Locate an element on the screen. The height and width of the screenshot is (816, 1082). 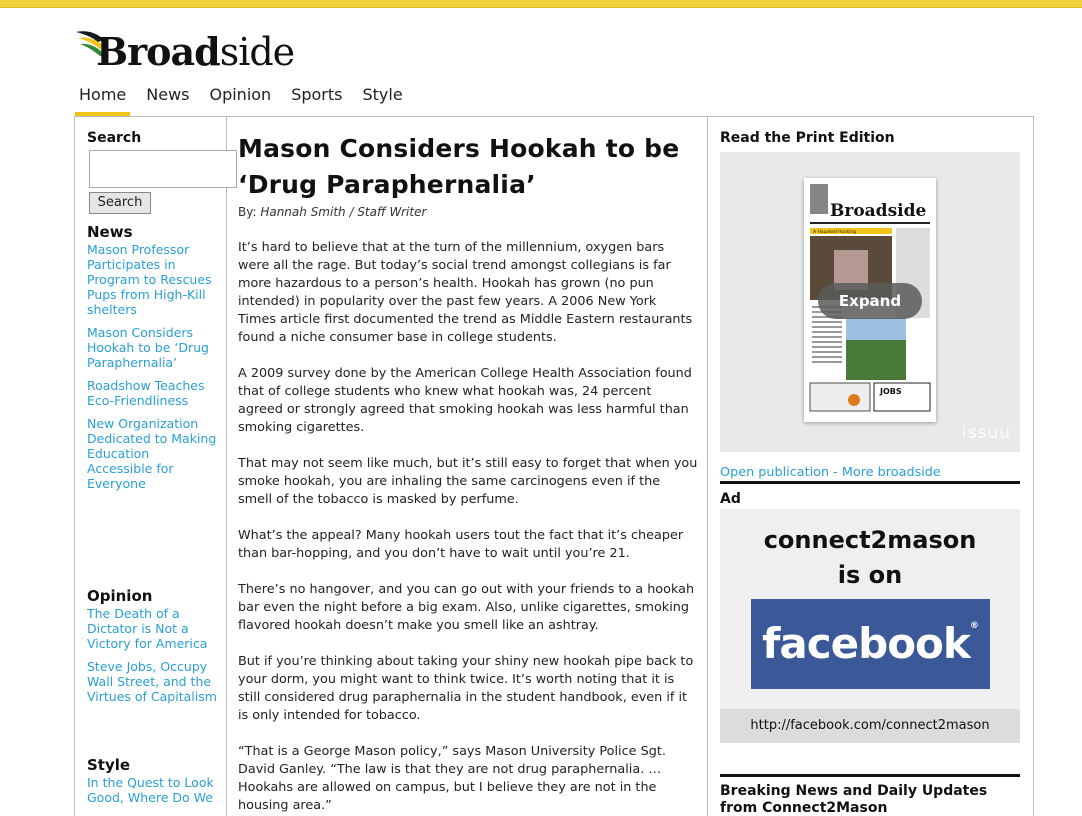
expand-button: Expand is located at coordinates (870, 301).